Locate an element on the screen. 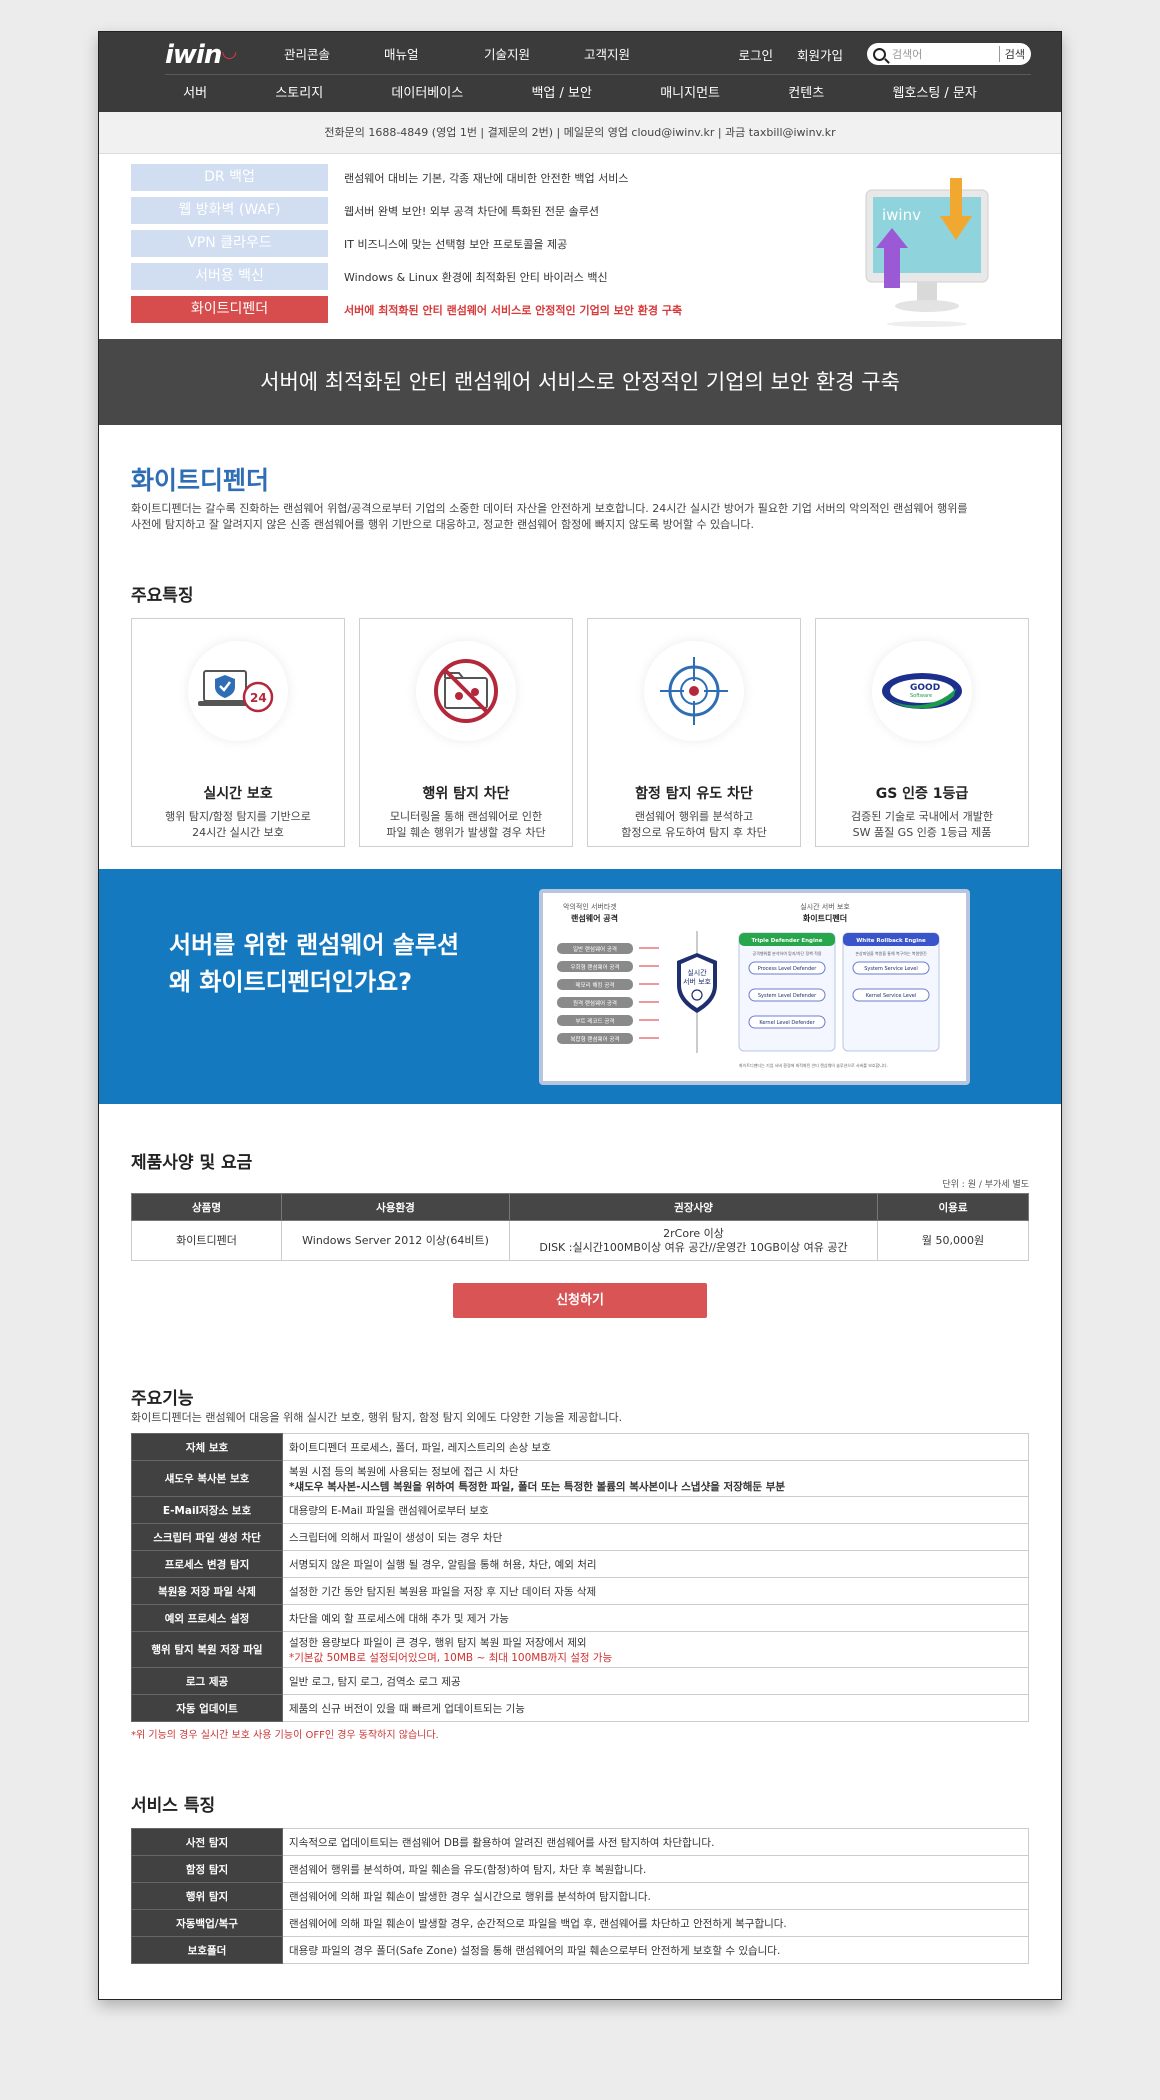 The width and height of the screenshot is (1160, 2100). search-icon is located at coordinates (879, 54).